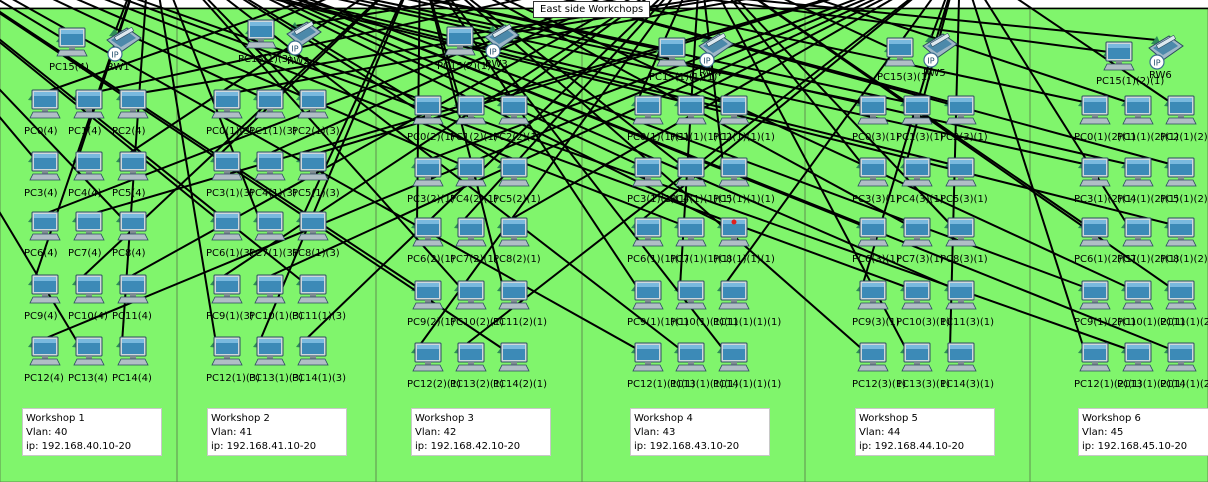 This screenshot has width=1208, height=482. I want to click on workshop-info-box: Workshop 2 Vlan: 41 ip: 192.168.41.10-20, so click(277, 432).